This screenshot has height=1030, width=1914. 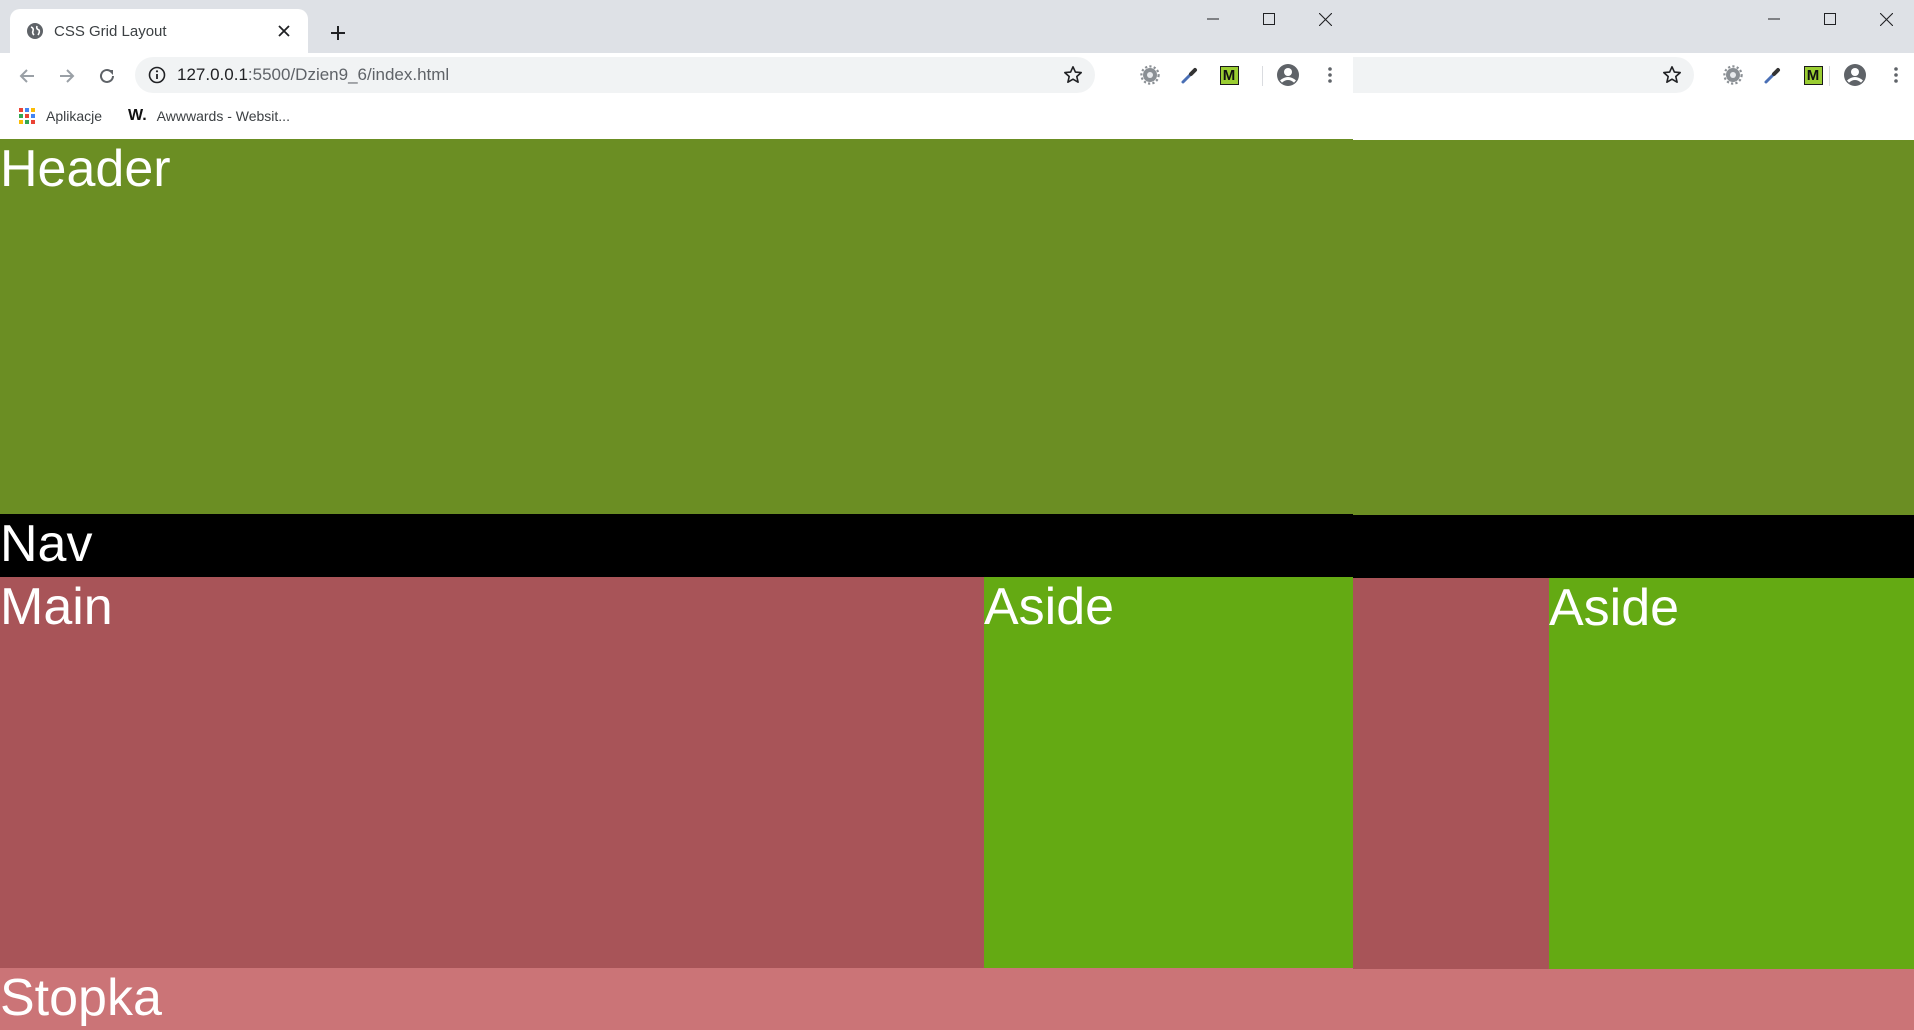 I want to click on nav-label: Nav, so click(x=46, y=544).